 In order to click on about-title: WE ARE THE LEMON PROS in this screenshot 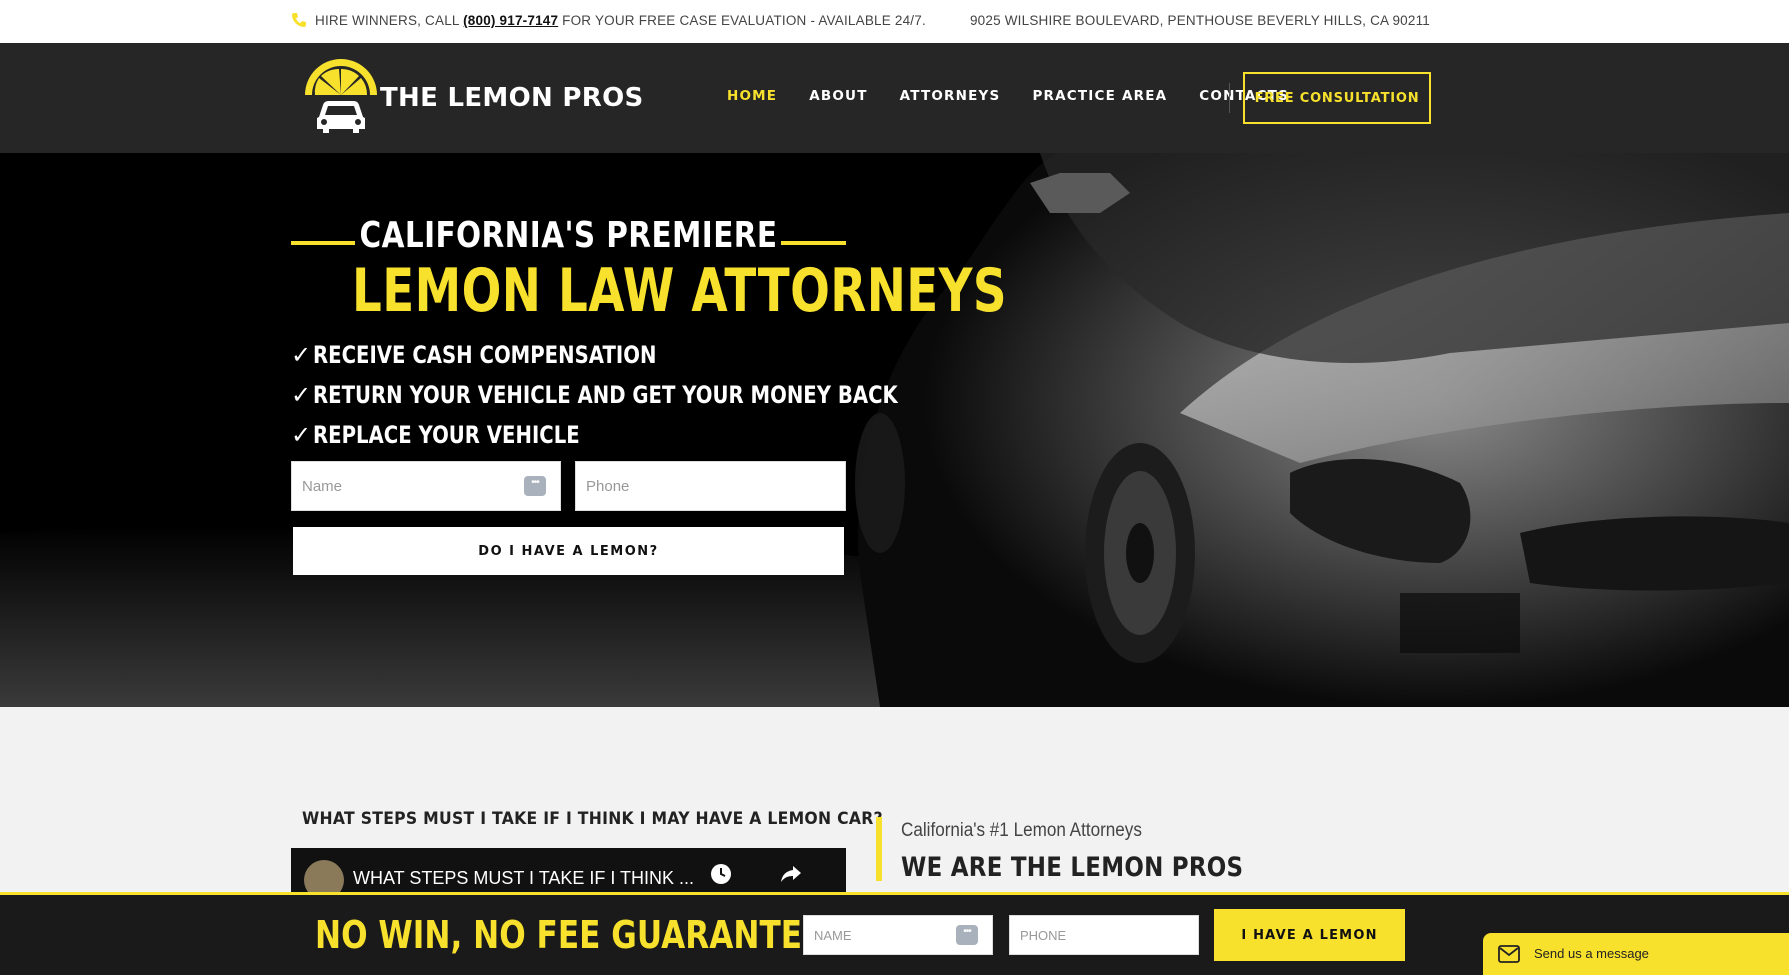, I will do `click(1072, 867)`.